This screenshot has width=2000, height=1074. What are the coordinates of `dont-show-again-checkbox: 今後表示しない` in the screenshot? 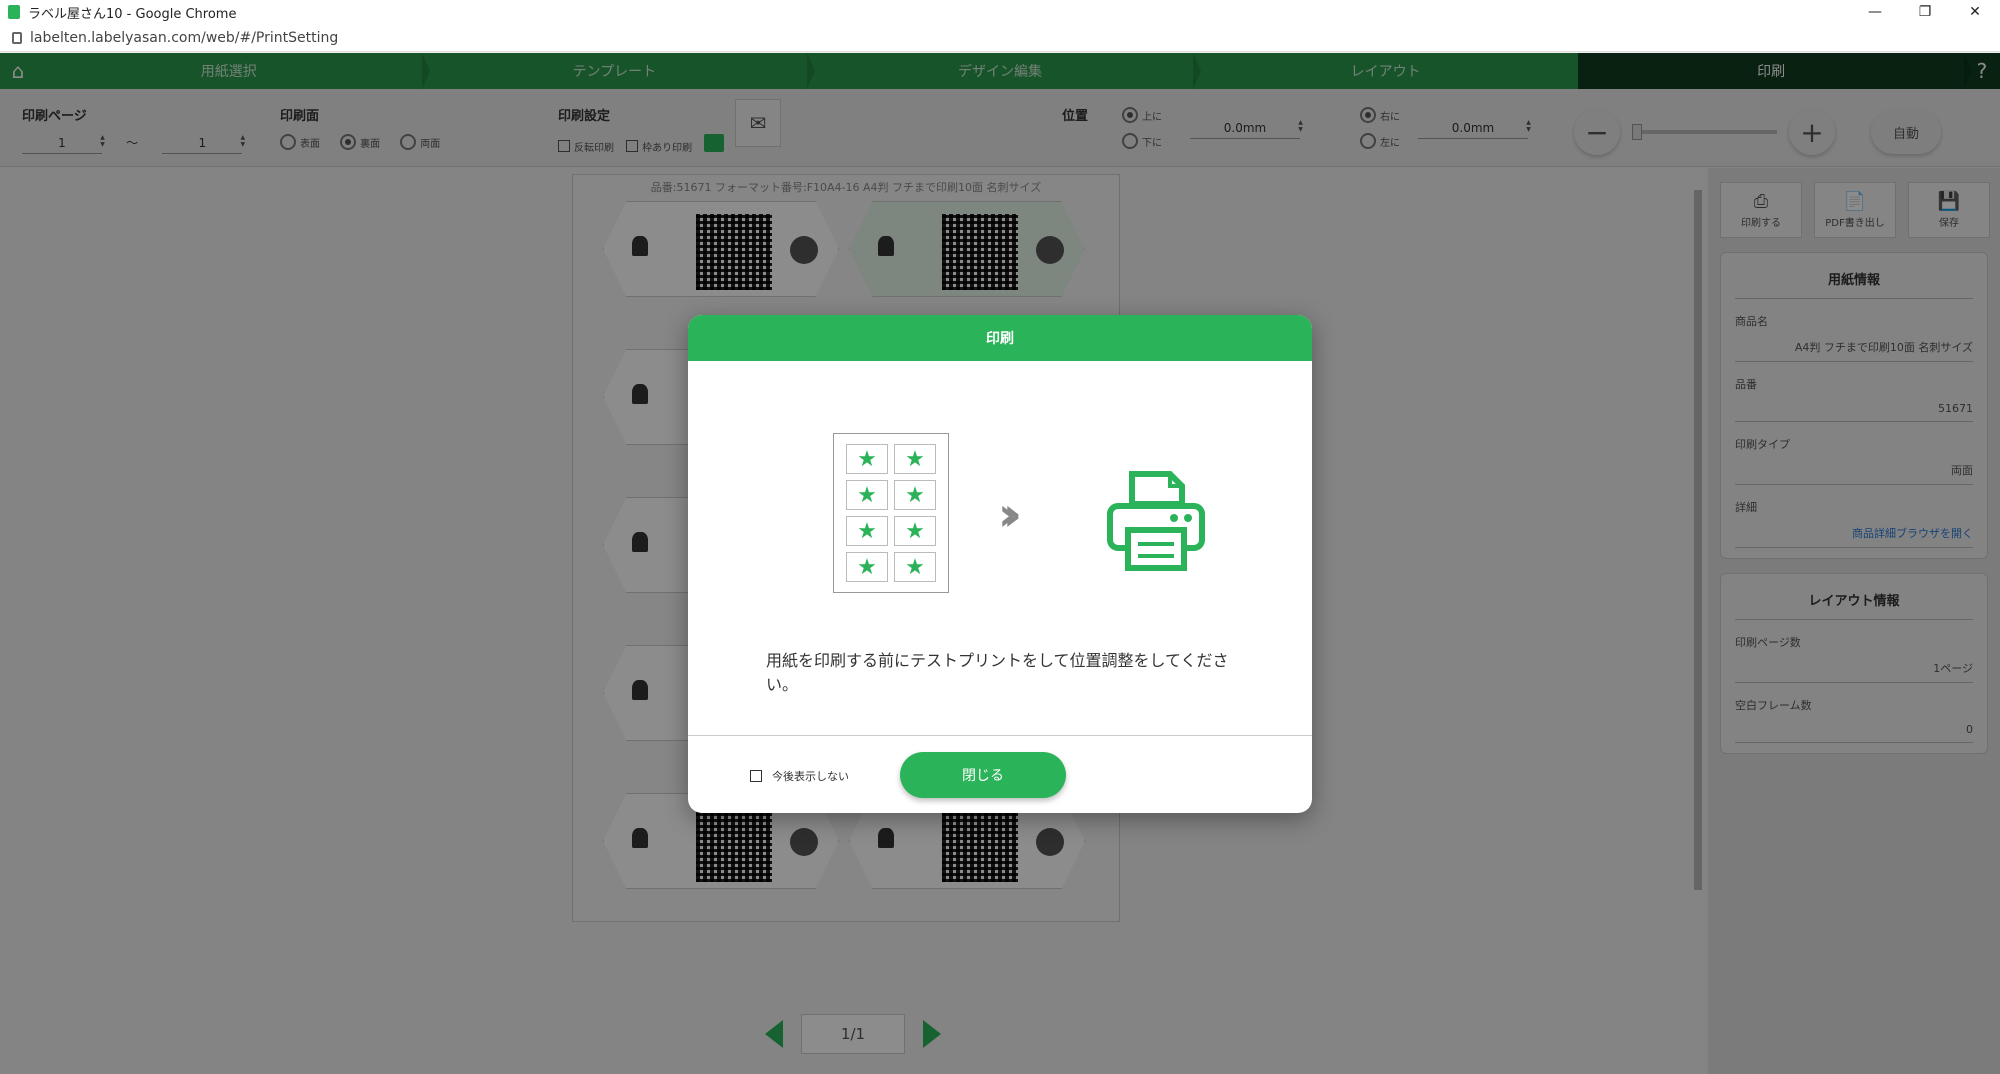 It's located at (799, 776).